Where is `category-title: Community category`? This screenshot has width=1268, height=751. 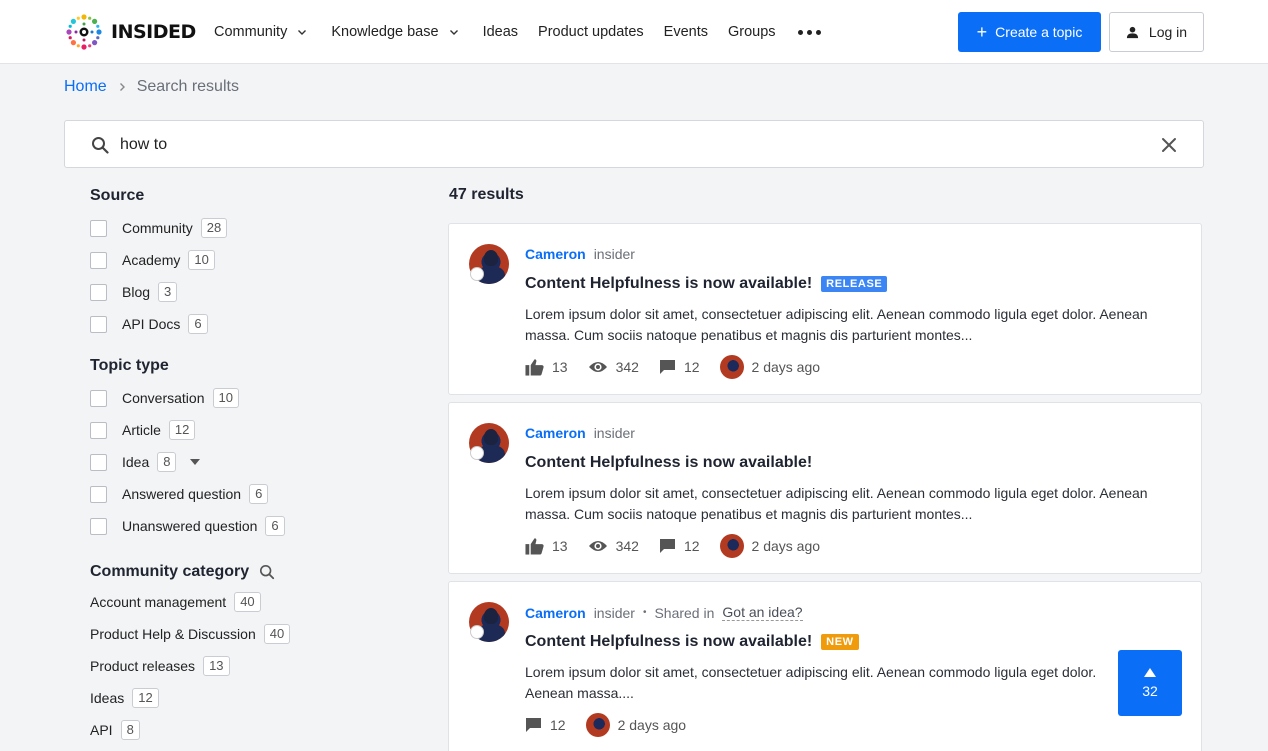
category-title: Community category is located at coordinates (250, 572).